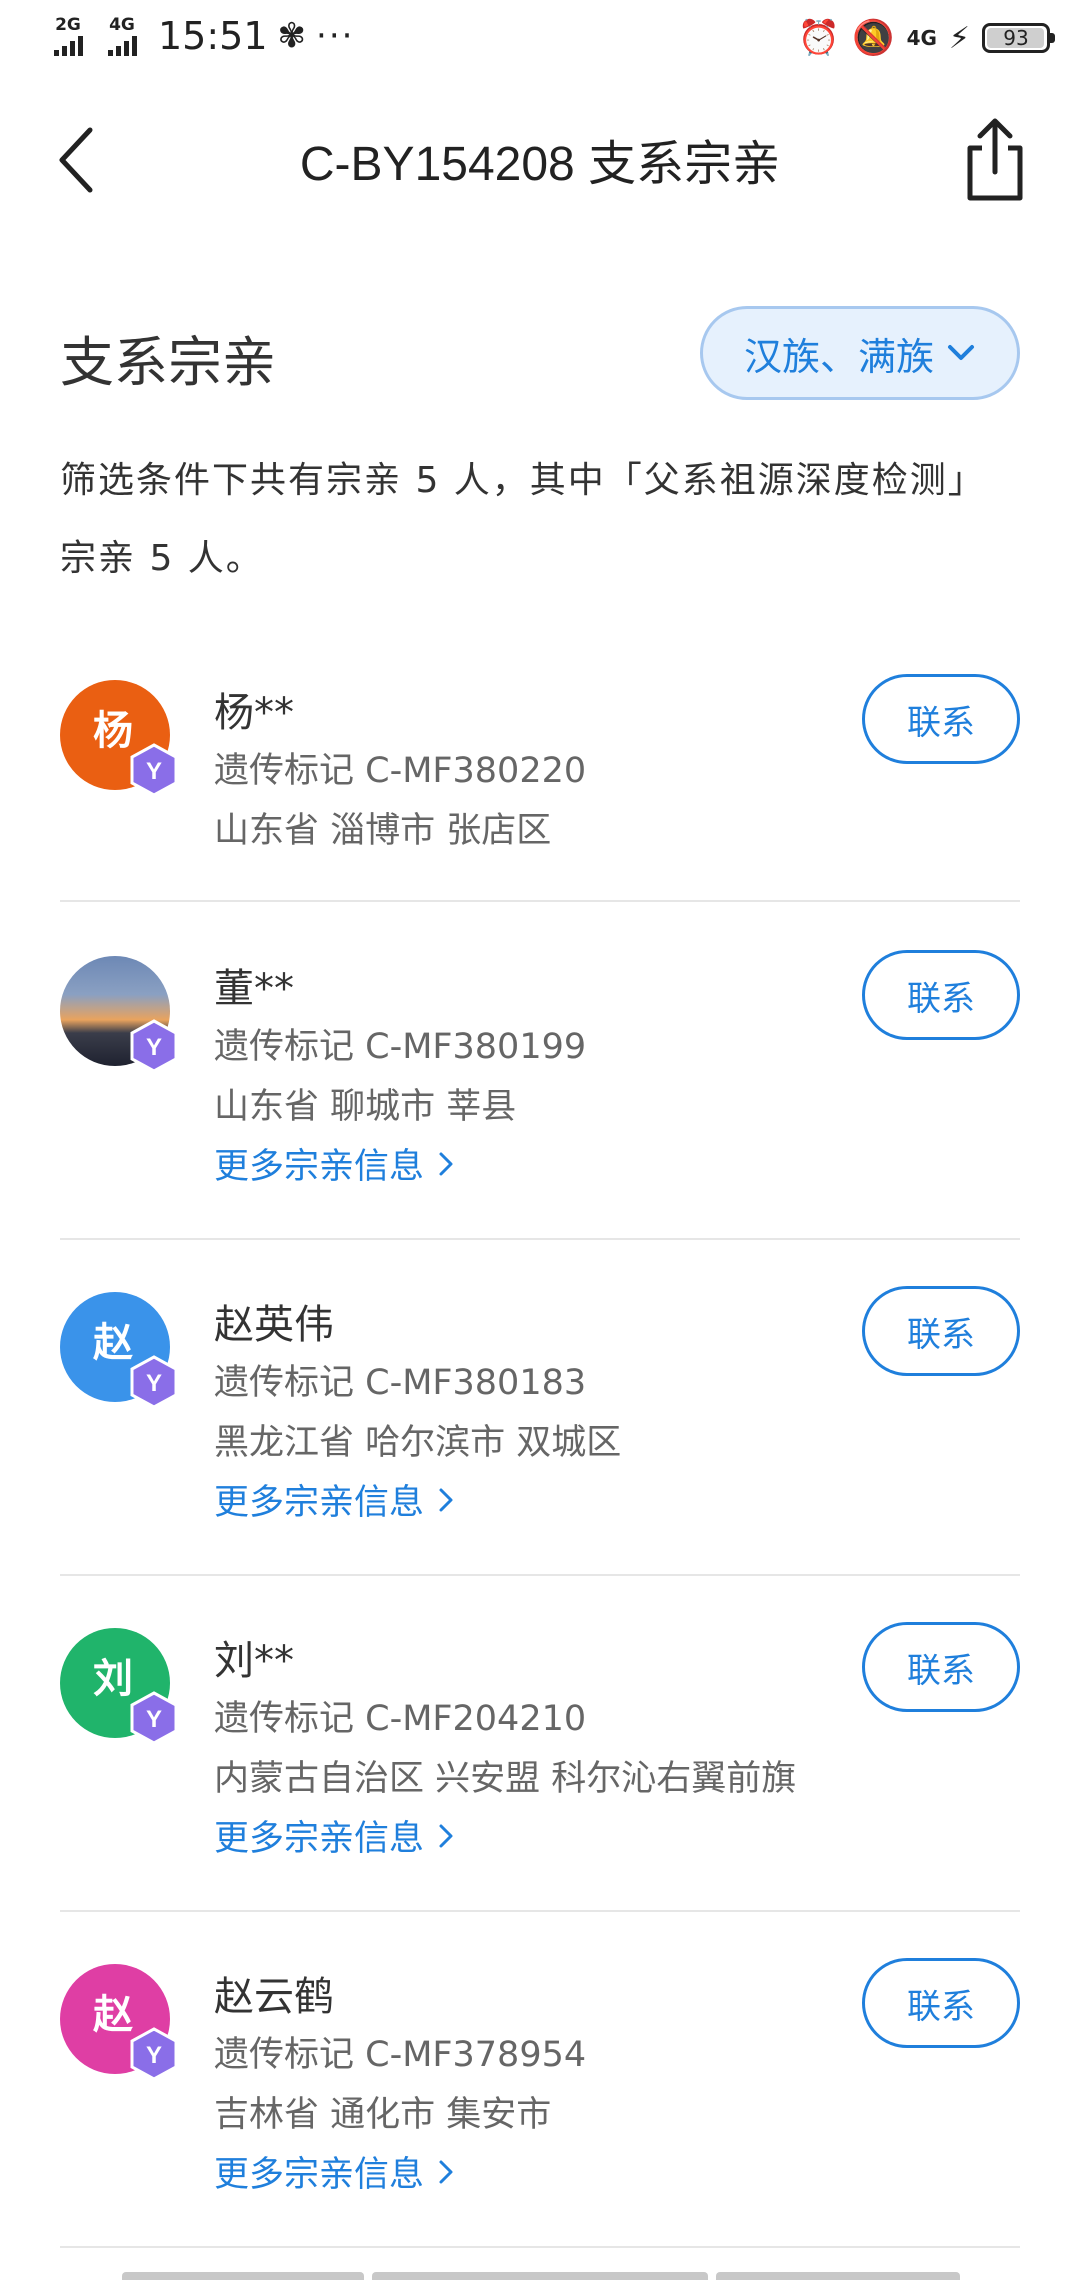 The height and width of the screenshot is (2280, 1080). I want to click on genetic-marker: 遗传标记 C-MF204210, so click(400, 1719).